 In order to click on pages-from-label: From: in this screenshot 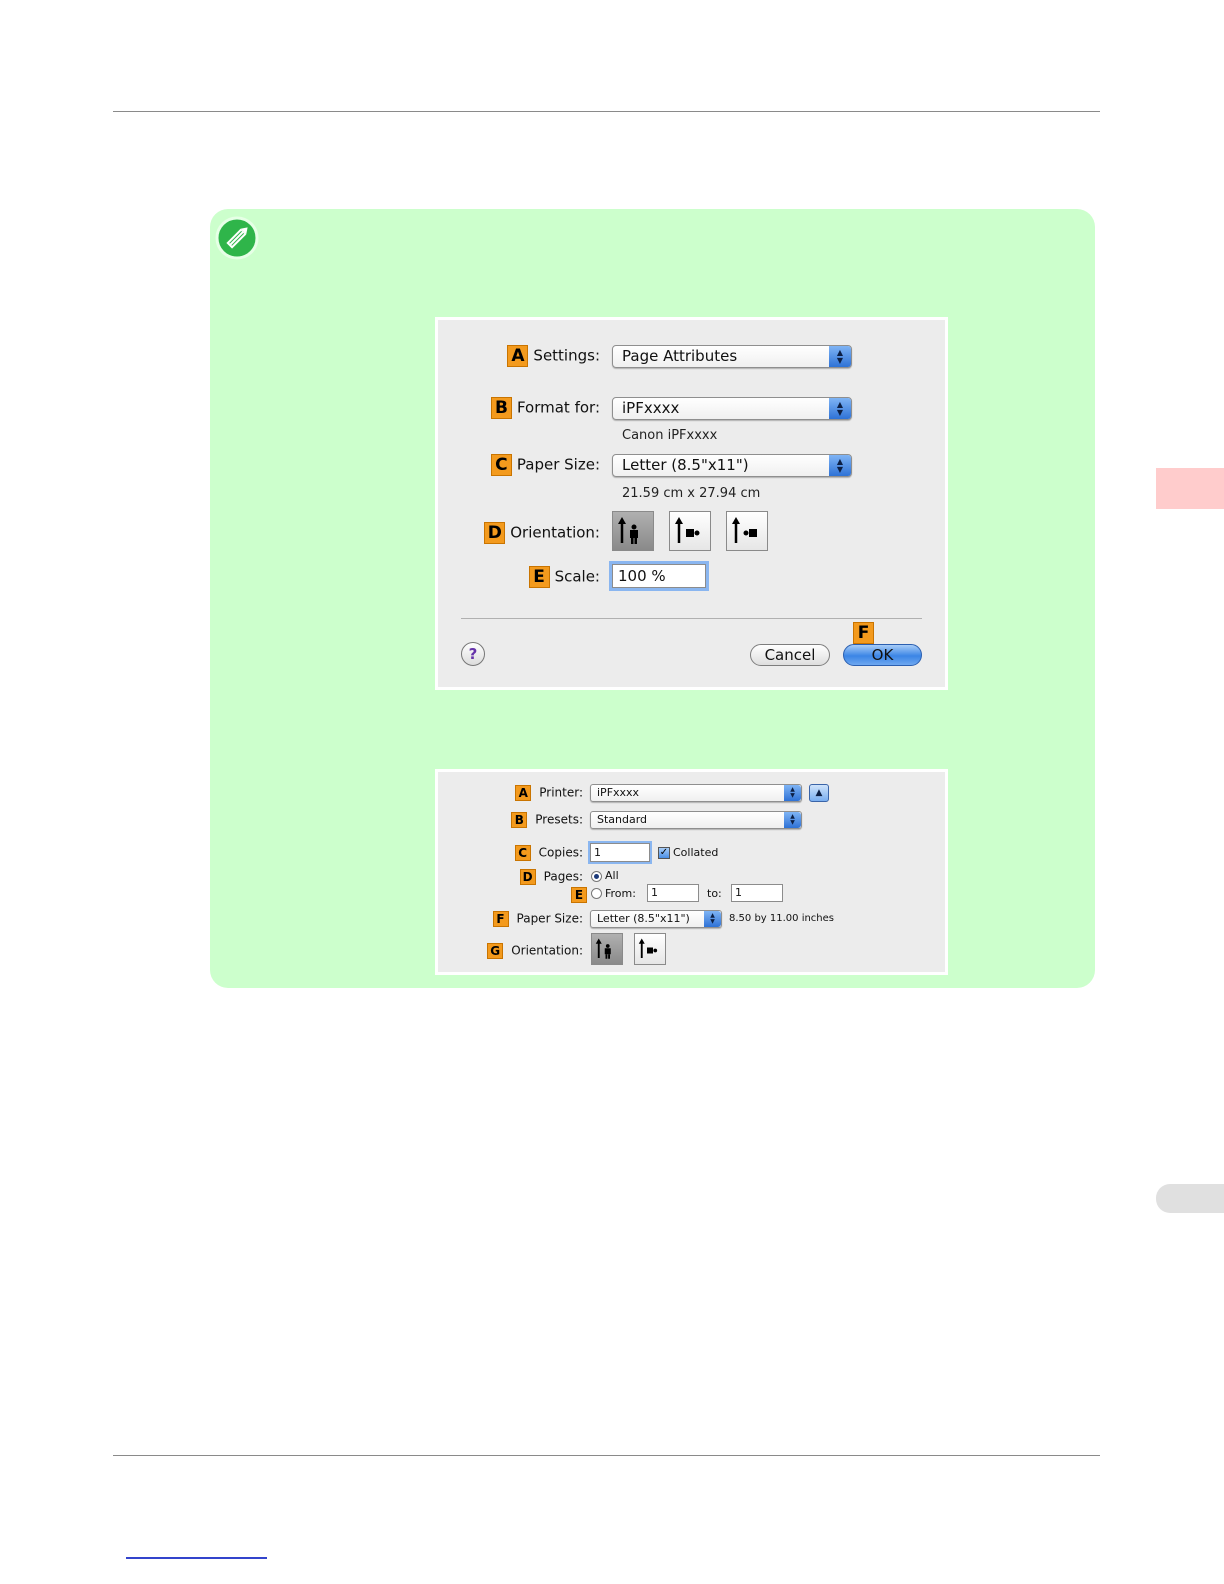, I will do `click(620, 893)`.